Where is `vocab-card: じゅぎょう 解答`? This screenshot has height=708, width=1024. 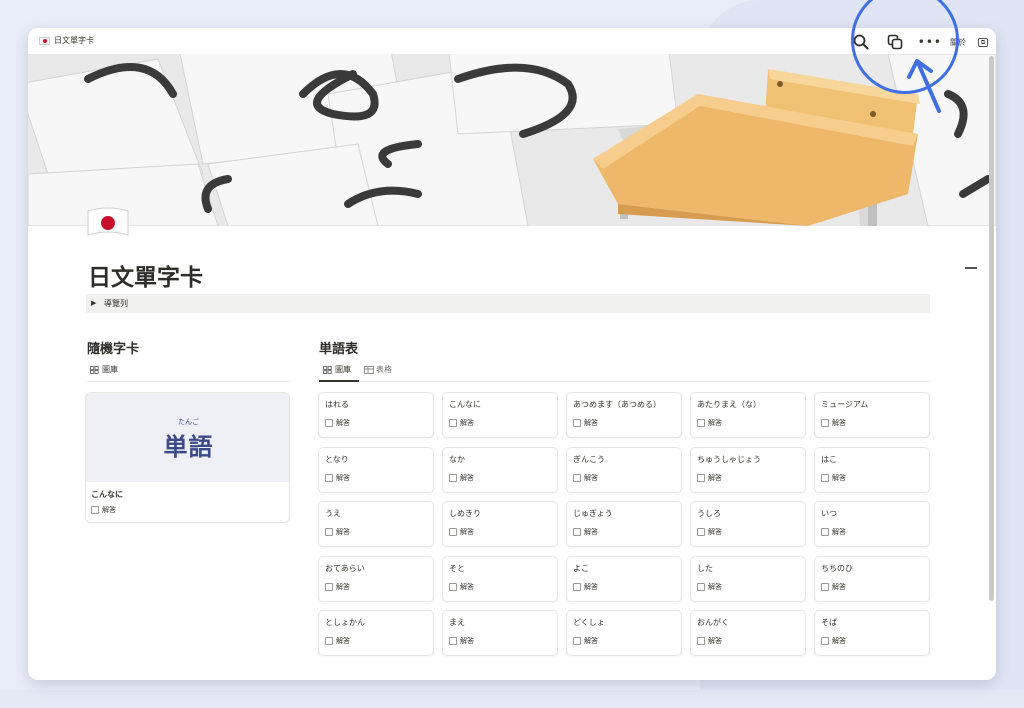
vocab-card: じゅぎょう 解答 is located at coordinates (624, 524).